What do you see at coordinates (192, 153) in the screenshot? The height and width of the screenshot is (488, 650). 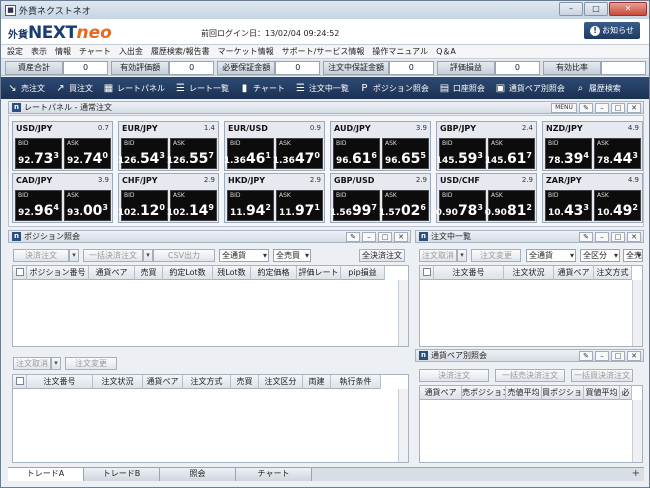 I see `ask-quote-button: ASK 126.557` at bounding box center [192, 153].